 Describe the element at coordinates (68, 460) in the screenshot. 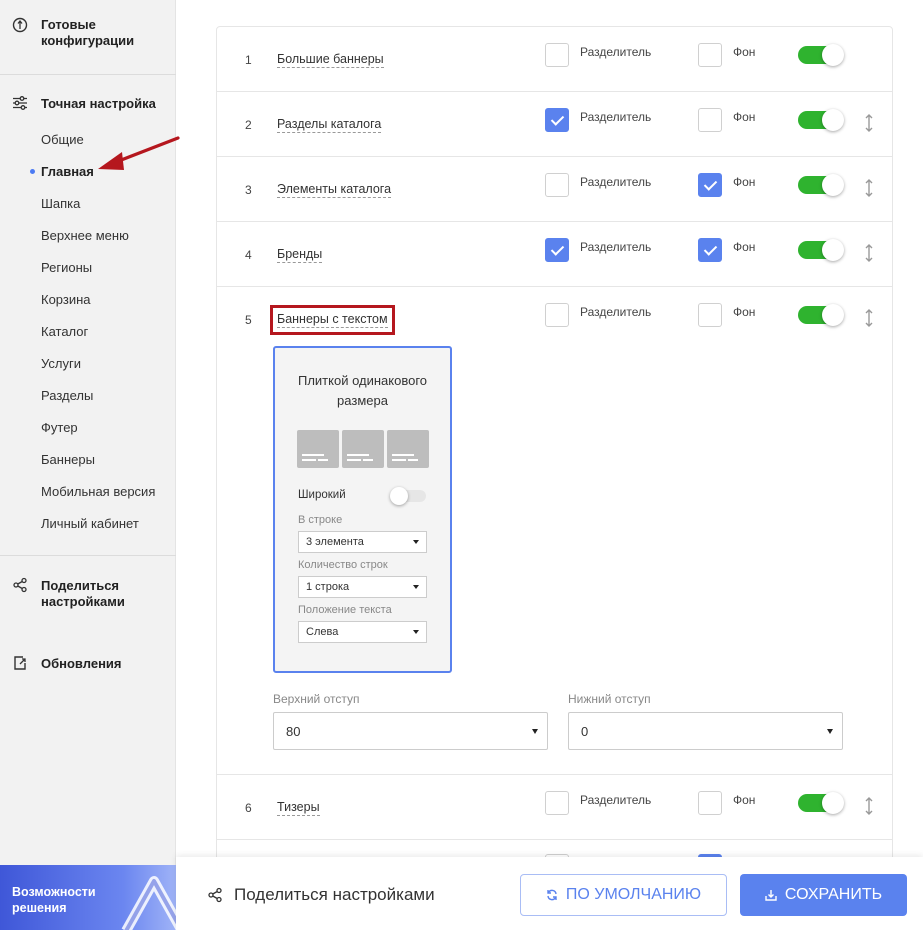

I see `sidebar-item-banners: Баннеры` at that location.